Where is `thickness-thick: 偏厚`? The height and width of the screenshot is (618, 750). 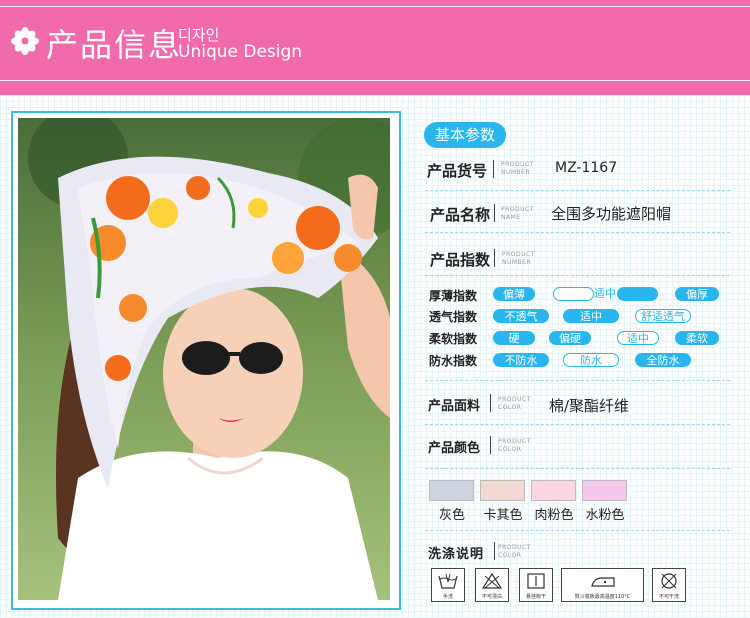
thickness-thick: 偏厚 is located at coordinates (697, 294).